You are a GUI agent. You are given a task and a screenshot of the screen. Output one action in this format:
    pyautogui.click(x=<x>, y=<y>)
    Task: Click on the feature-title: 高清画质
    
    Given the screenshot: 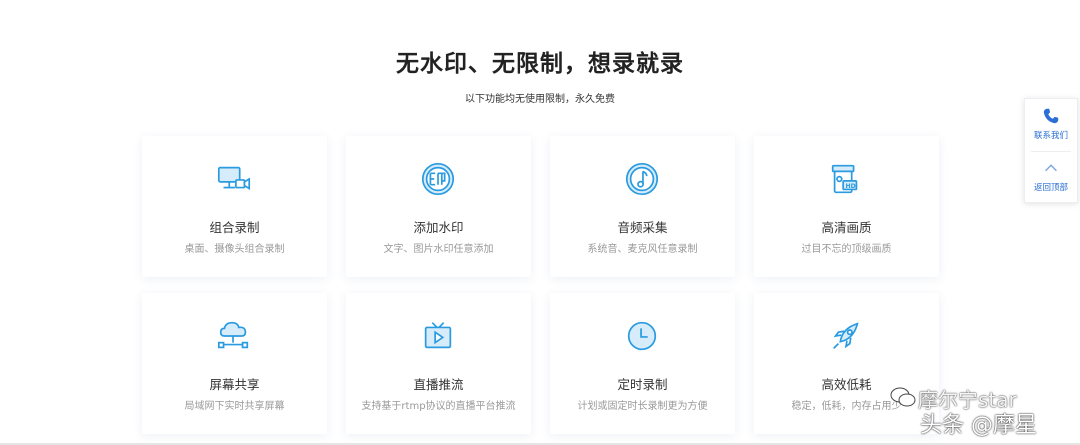 What is the action you would take?
    pyautogui.click(x=846, y=227)
    